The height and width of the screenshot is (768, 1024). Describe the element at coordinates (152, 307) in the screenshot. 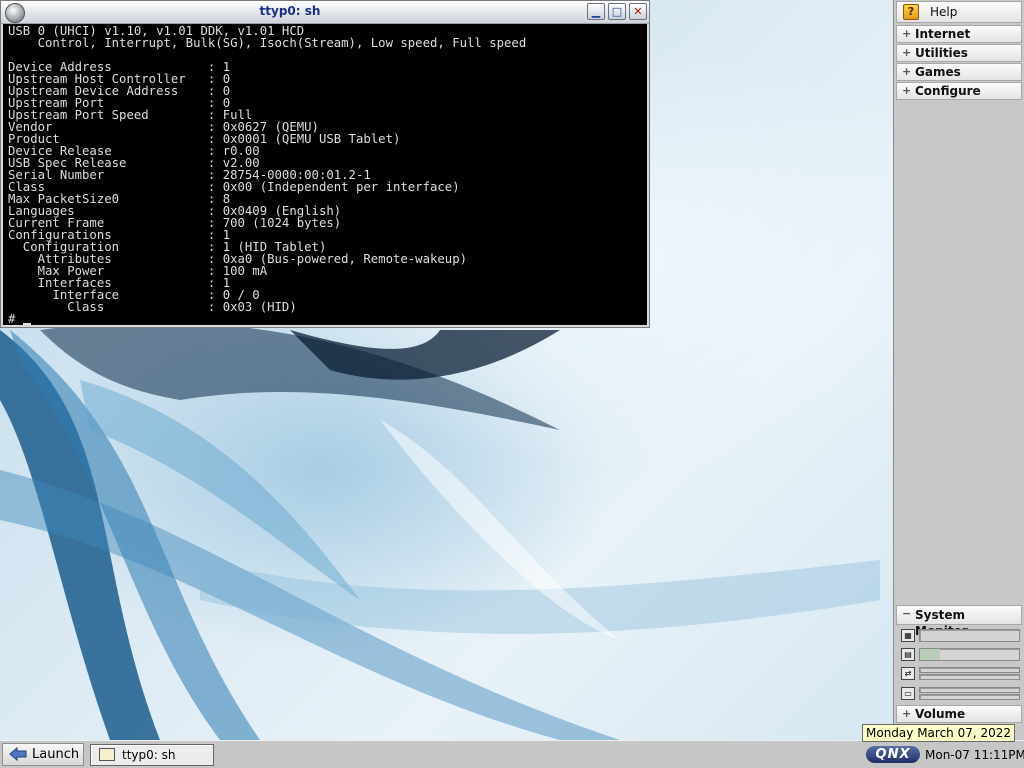

I see `terminal-line: Class : 0x03 (HID)` at that location.